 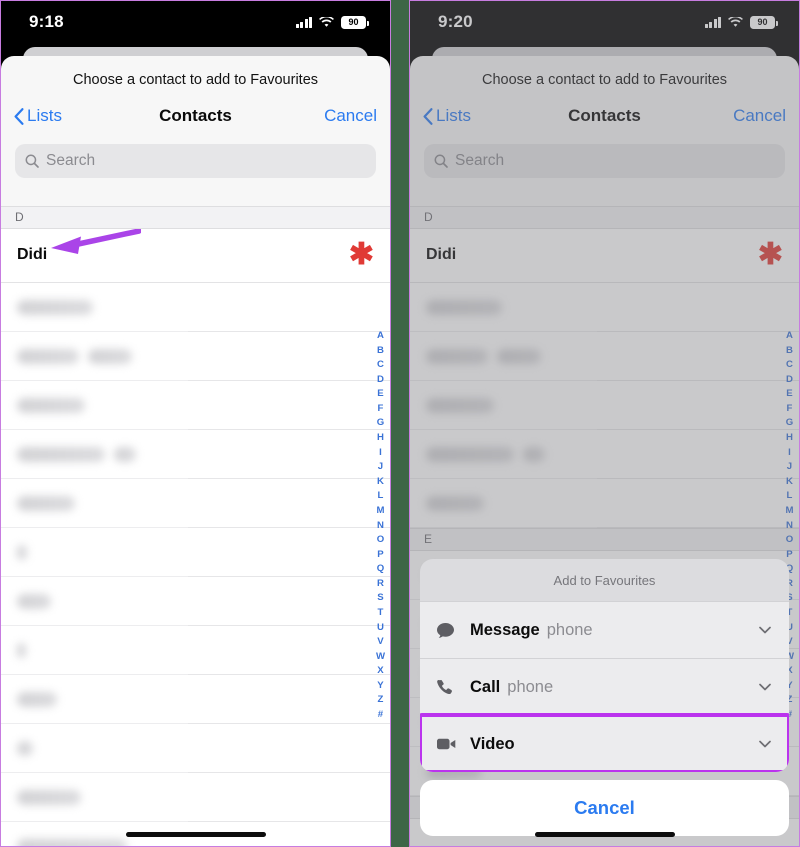 What do you see at coordinates (604, 217) in the screenshot?
I see `section-header-d: D` at bounding box center [604, 217].